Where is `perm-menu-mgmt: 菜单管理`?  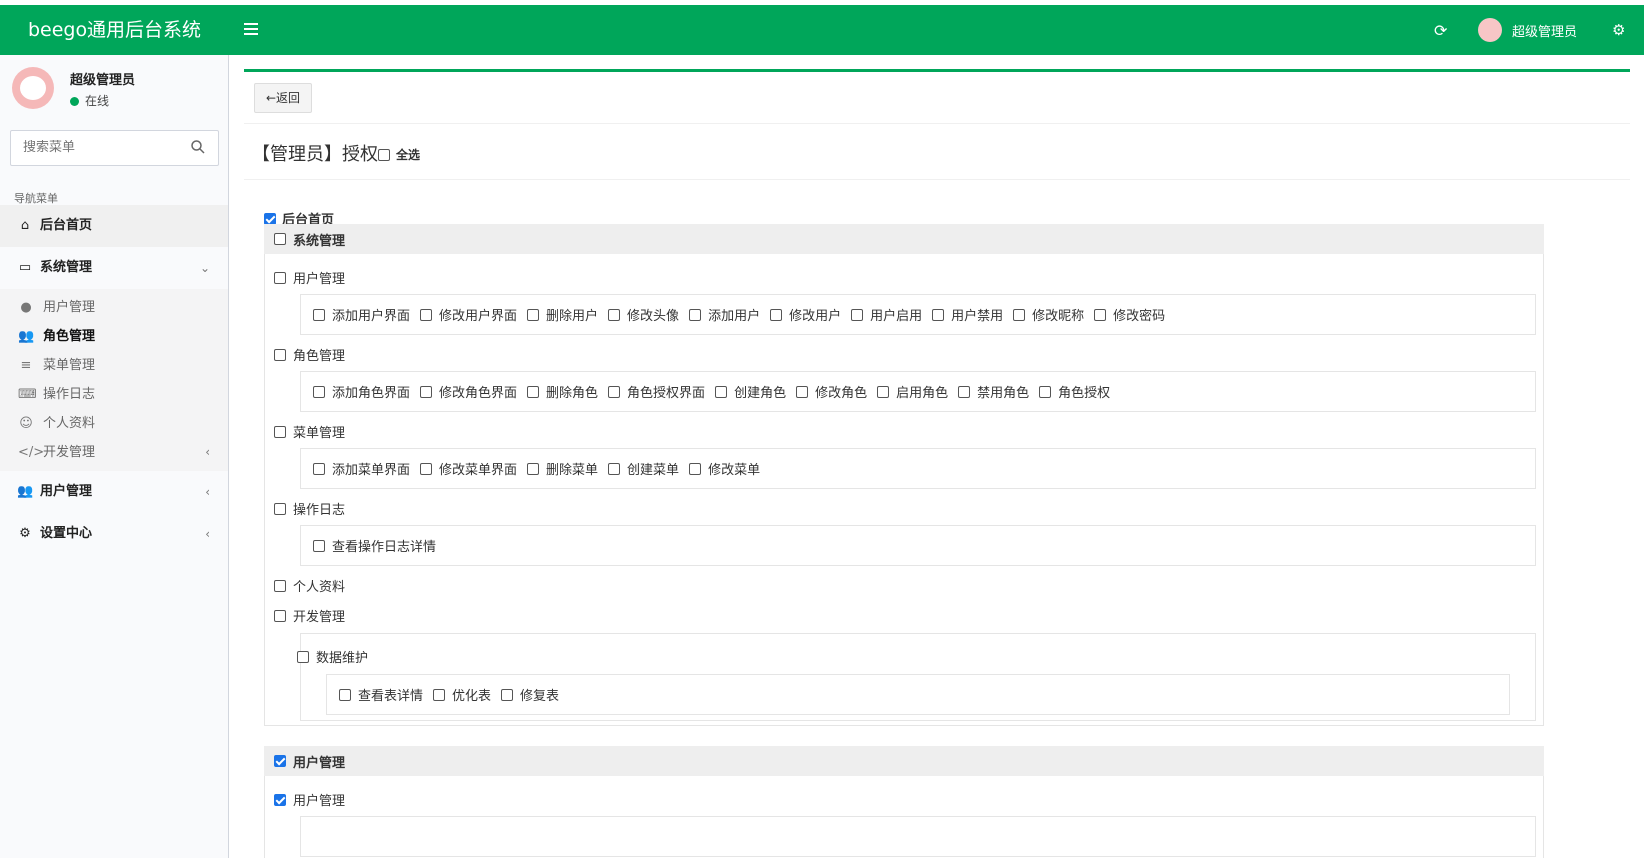
perm-menu-mgmt: 菜单管理 is located at coordinates (309, 431).